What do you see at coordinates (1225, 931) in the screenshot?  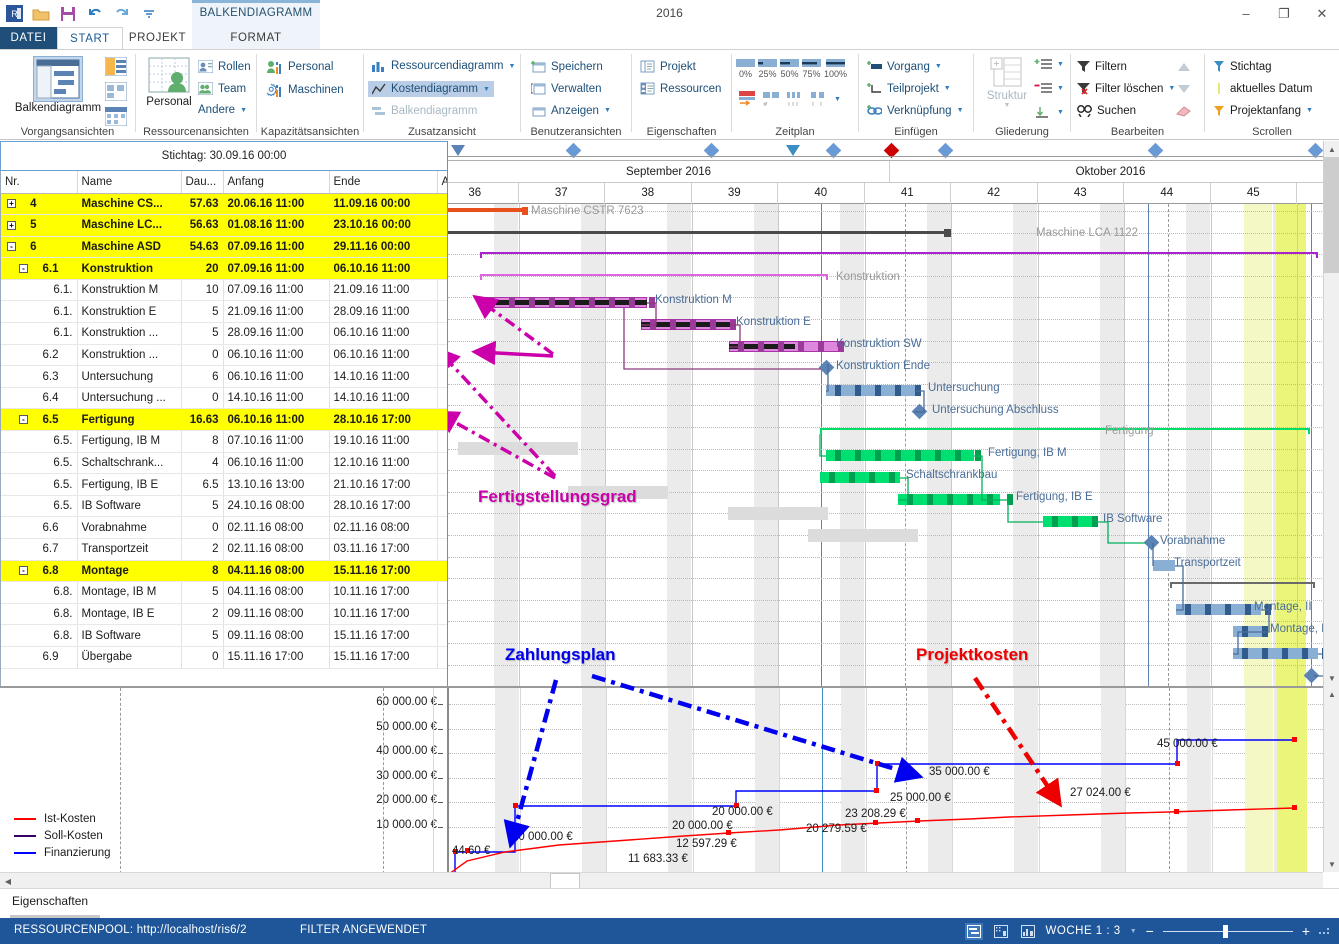 I see `zoom-slider-thumb` at bounding box center [1225, 931].